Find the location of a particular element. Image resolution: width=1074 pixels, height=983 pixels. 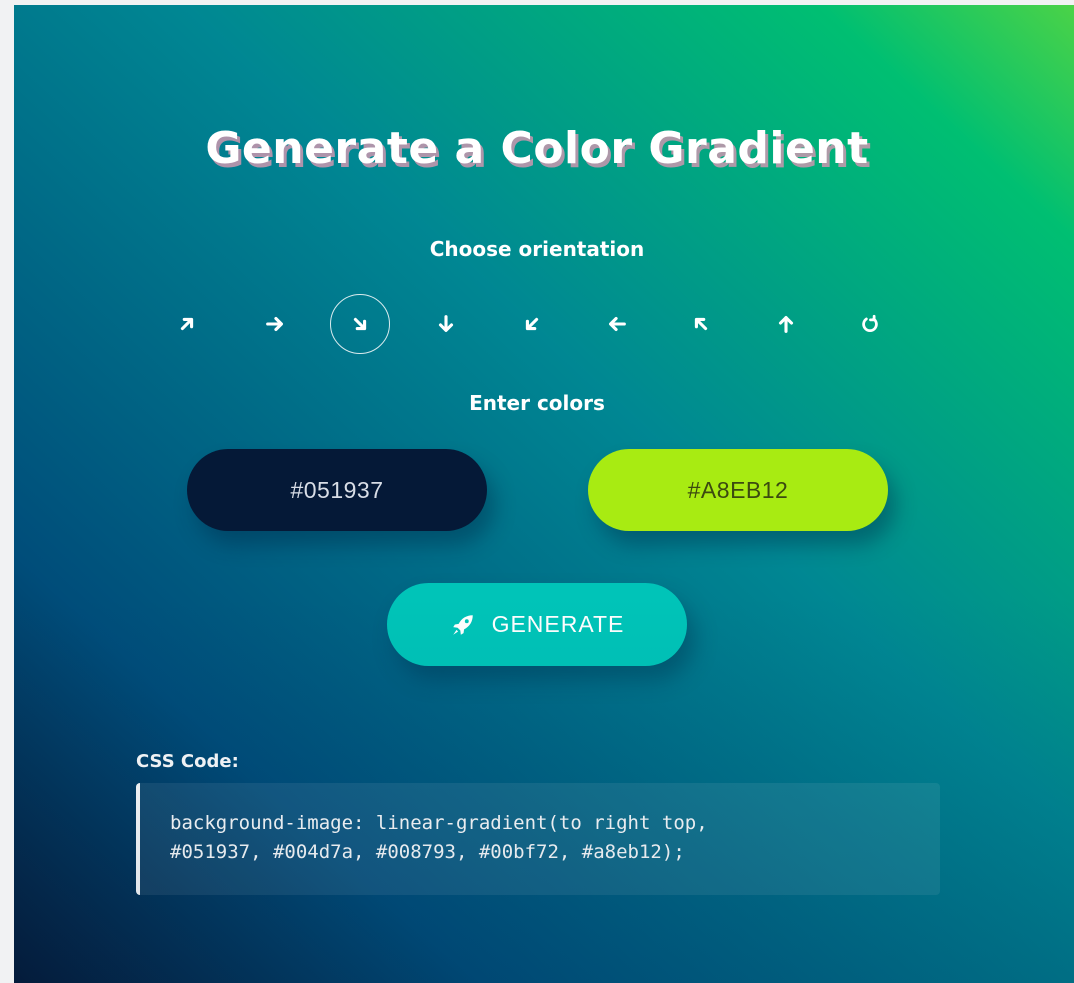

orientation-to-right is located at coordinates (275, 324).